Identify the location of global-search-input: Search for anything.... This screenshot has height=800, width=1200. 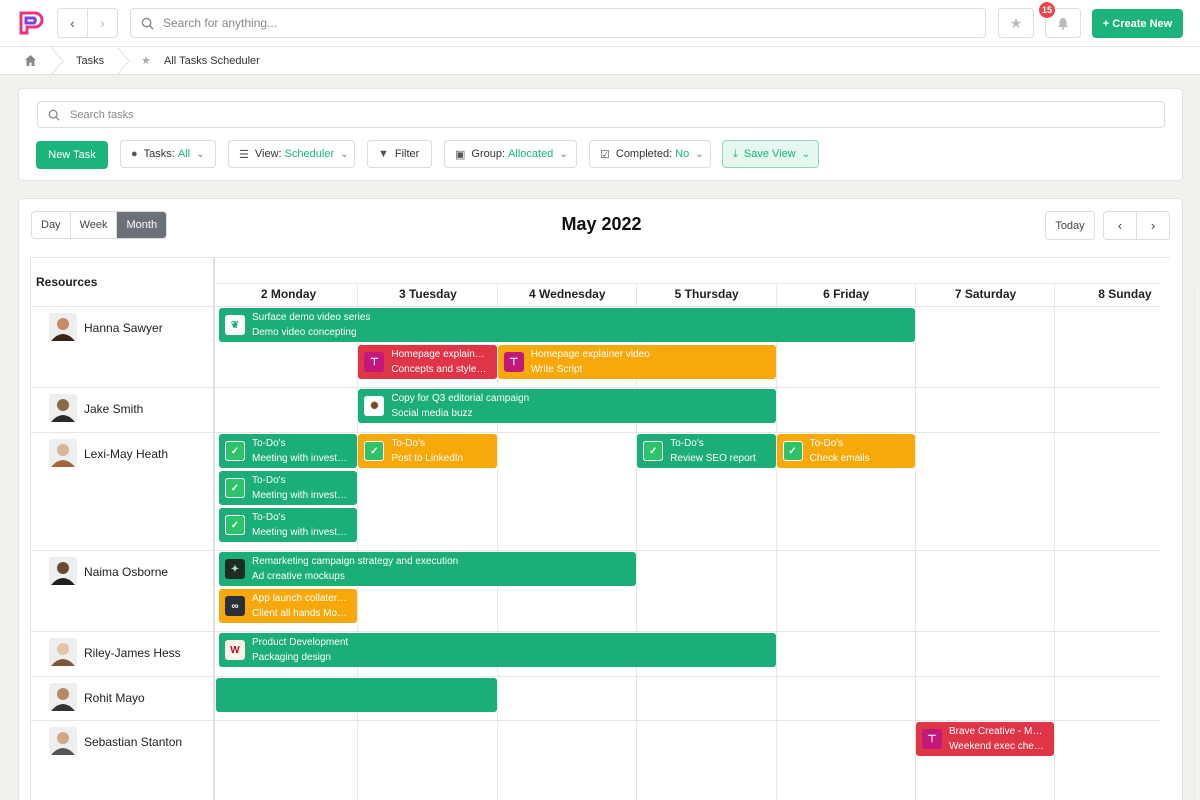
(558, 23).